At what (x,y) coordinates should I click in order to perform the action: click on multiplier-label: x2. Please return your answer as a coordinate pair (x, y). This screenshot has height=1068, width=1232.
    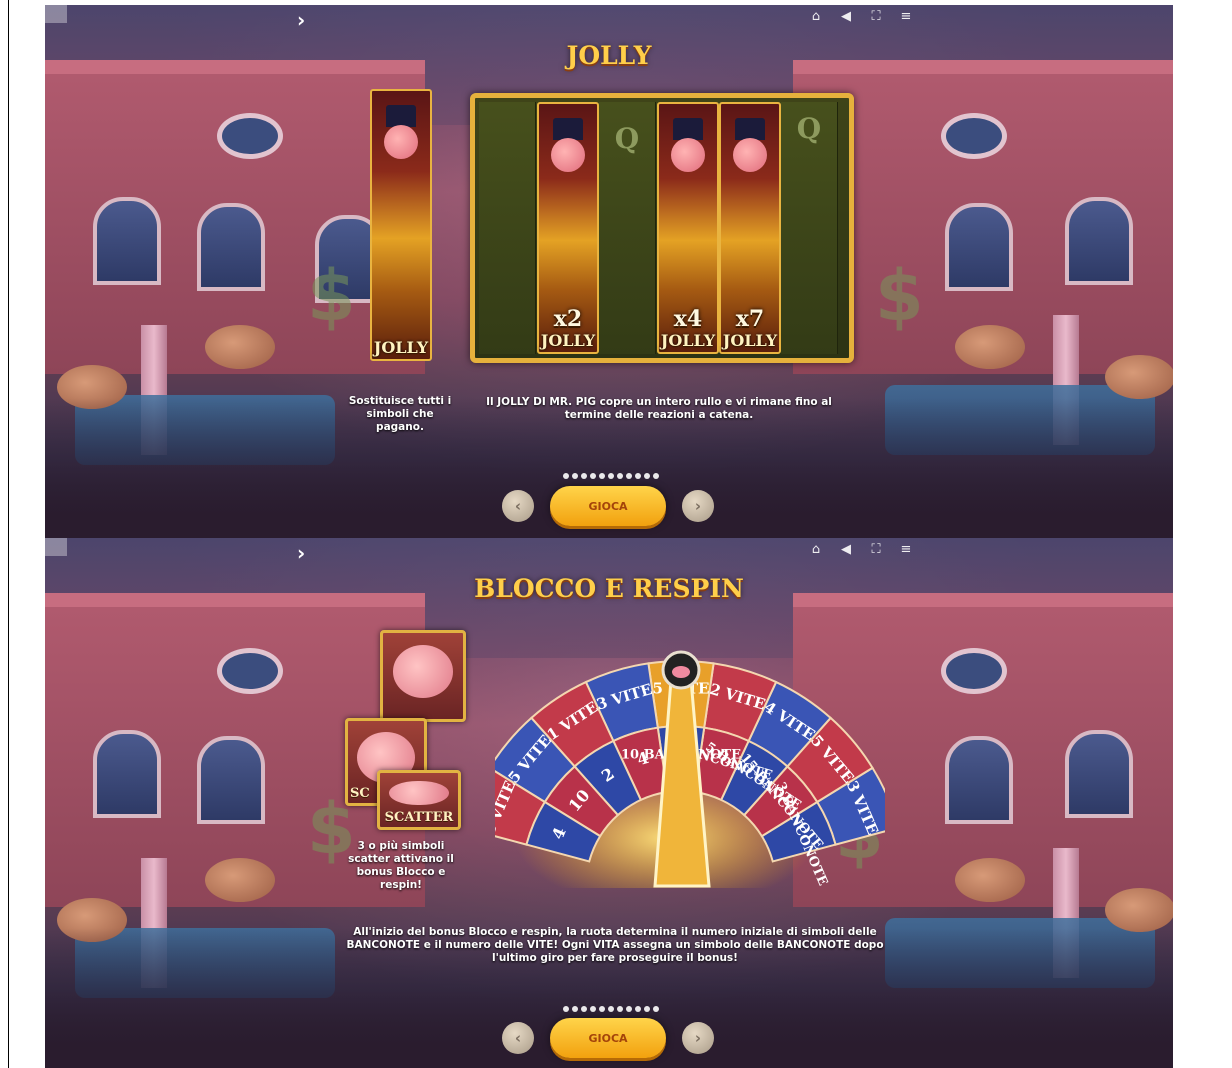
    Looking at the image, I should click on (568, 319).